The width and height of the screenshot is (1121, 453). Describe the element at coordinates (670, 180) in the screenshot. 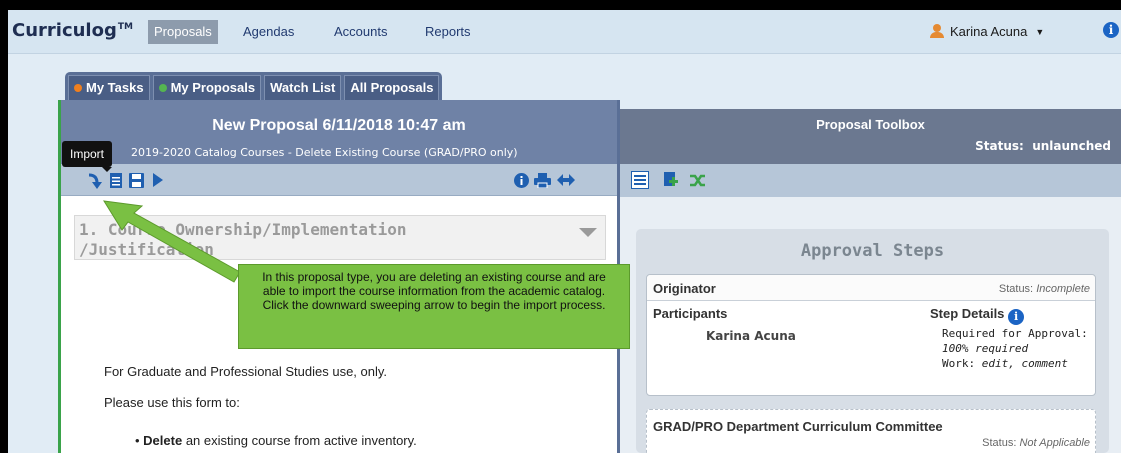

I see `add-document-icon` at that location.